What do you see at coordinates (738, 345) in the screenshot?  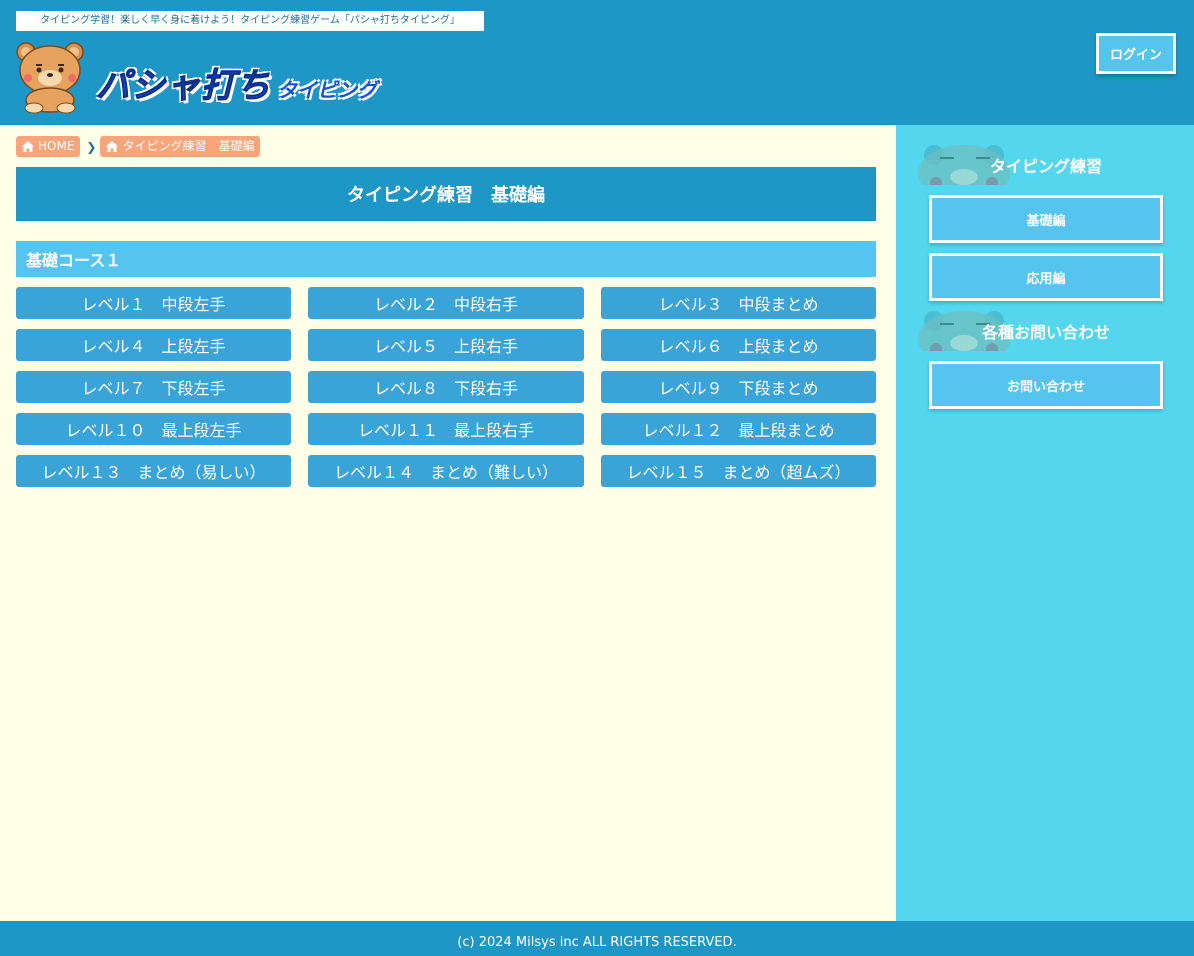 I see `level-button-6: レベル６ 上段まとめ` at bounding box center [738, 345].